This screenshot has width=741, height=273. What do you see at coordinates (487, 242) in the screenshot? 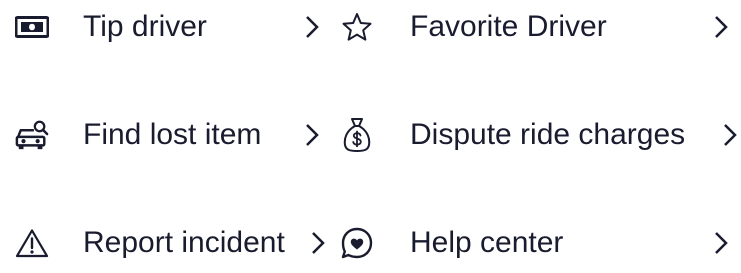
I see `menu-item-label: Help center` at bounding box center [487, 242].